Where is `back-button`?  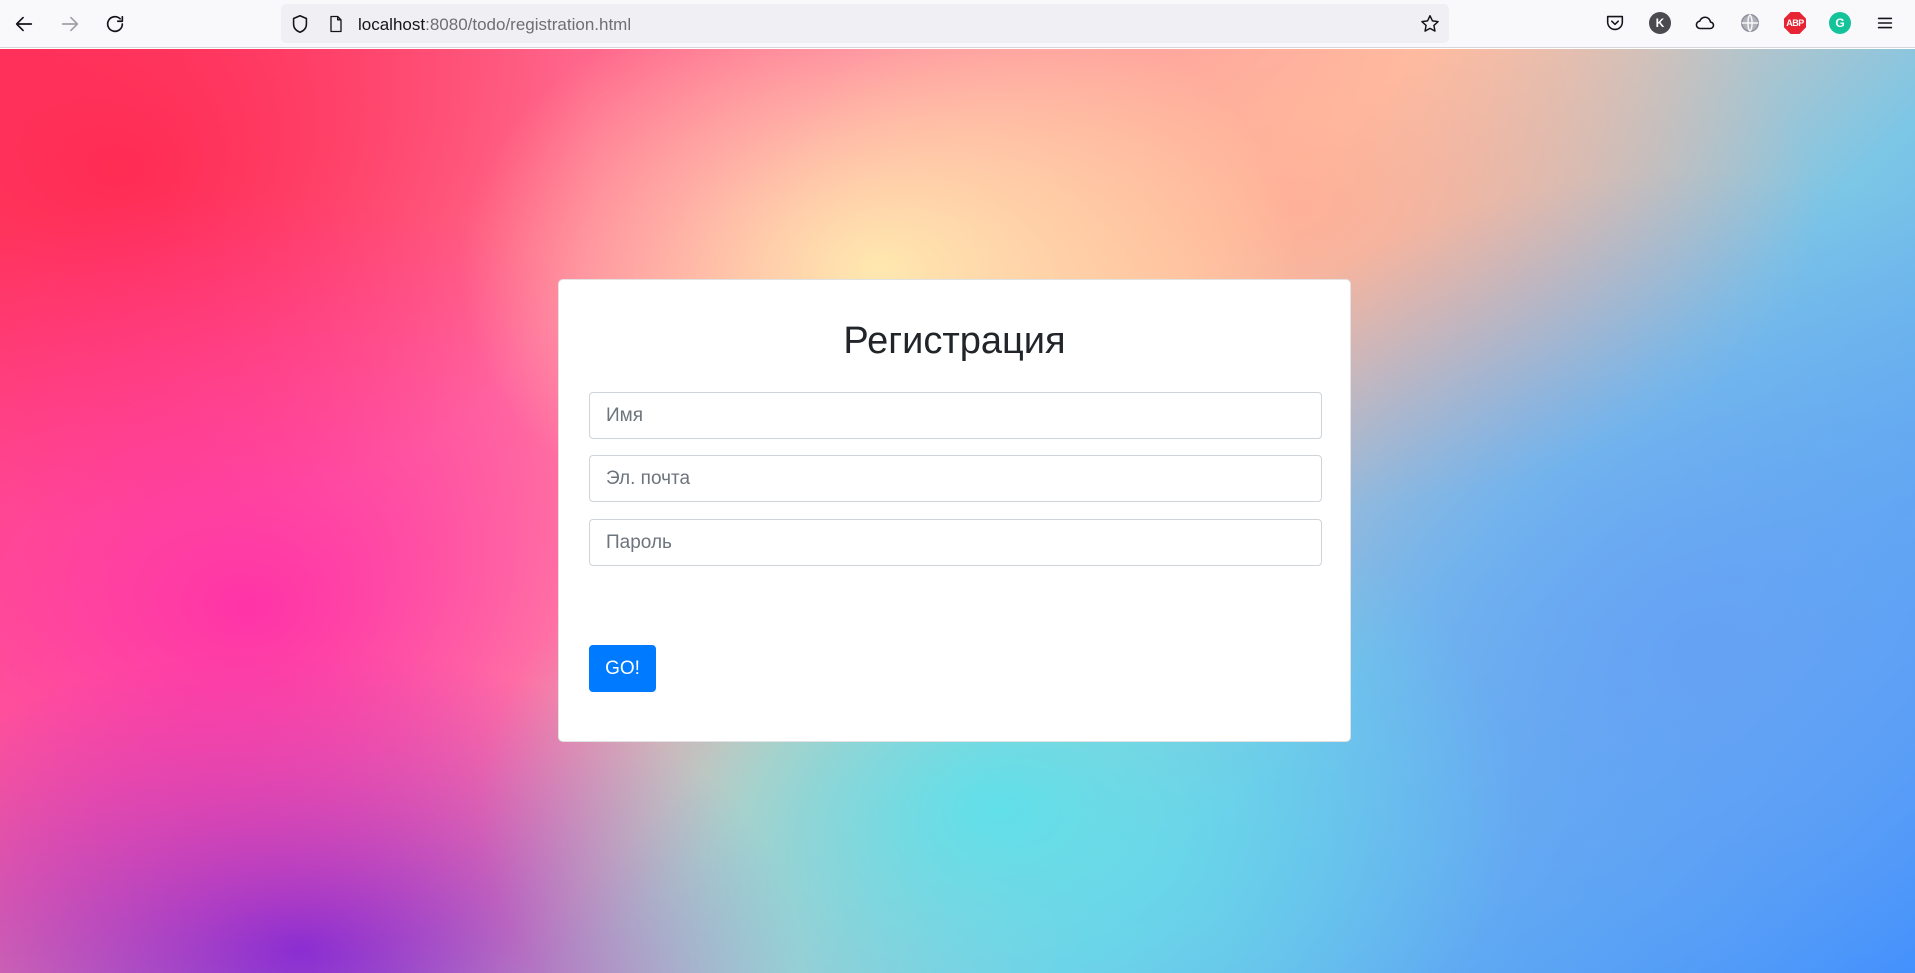 back-button is located at coordinates (24, 24).